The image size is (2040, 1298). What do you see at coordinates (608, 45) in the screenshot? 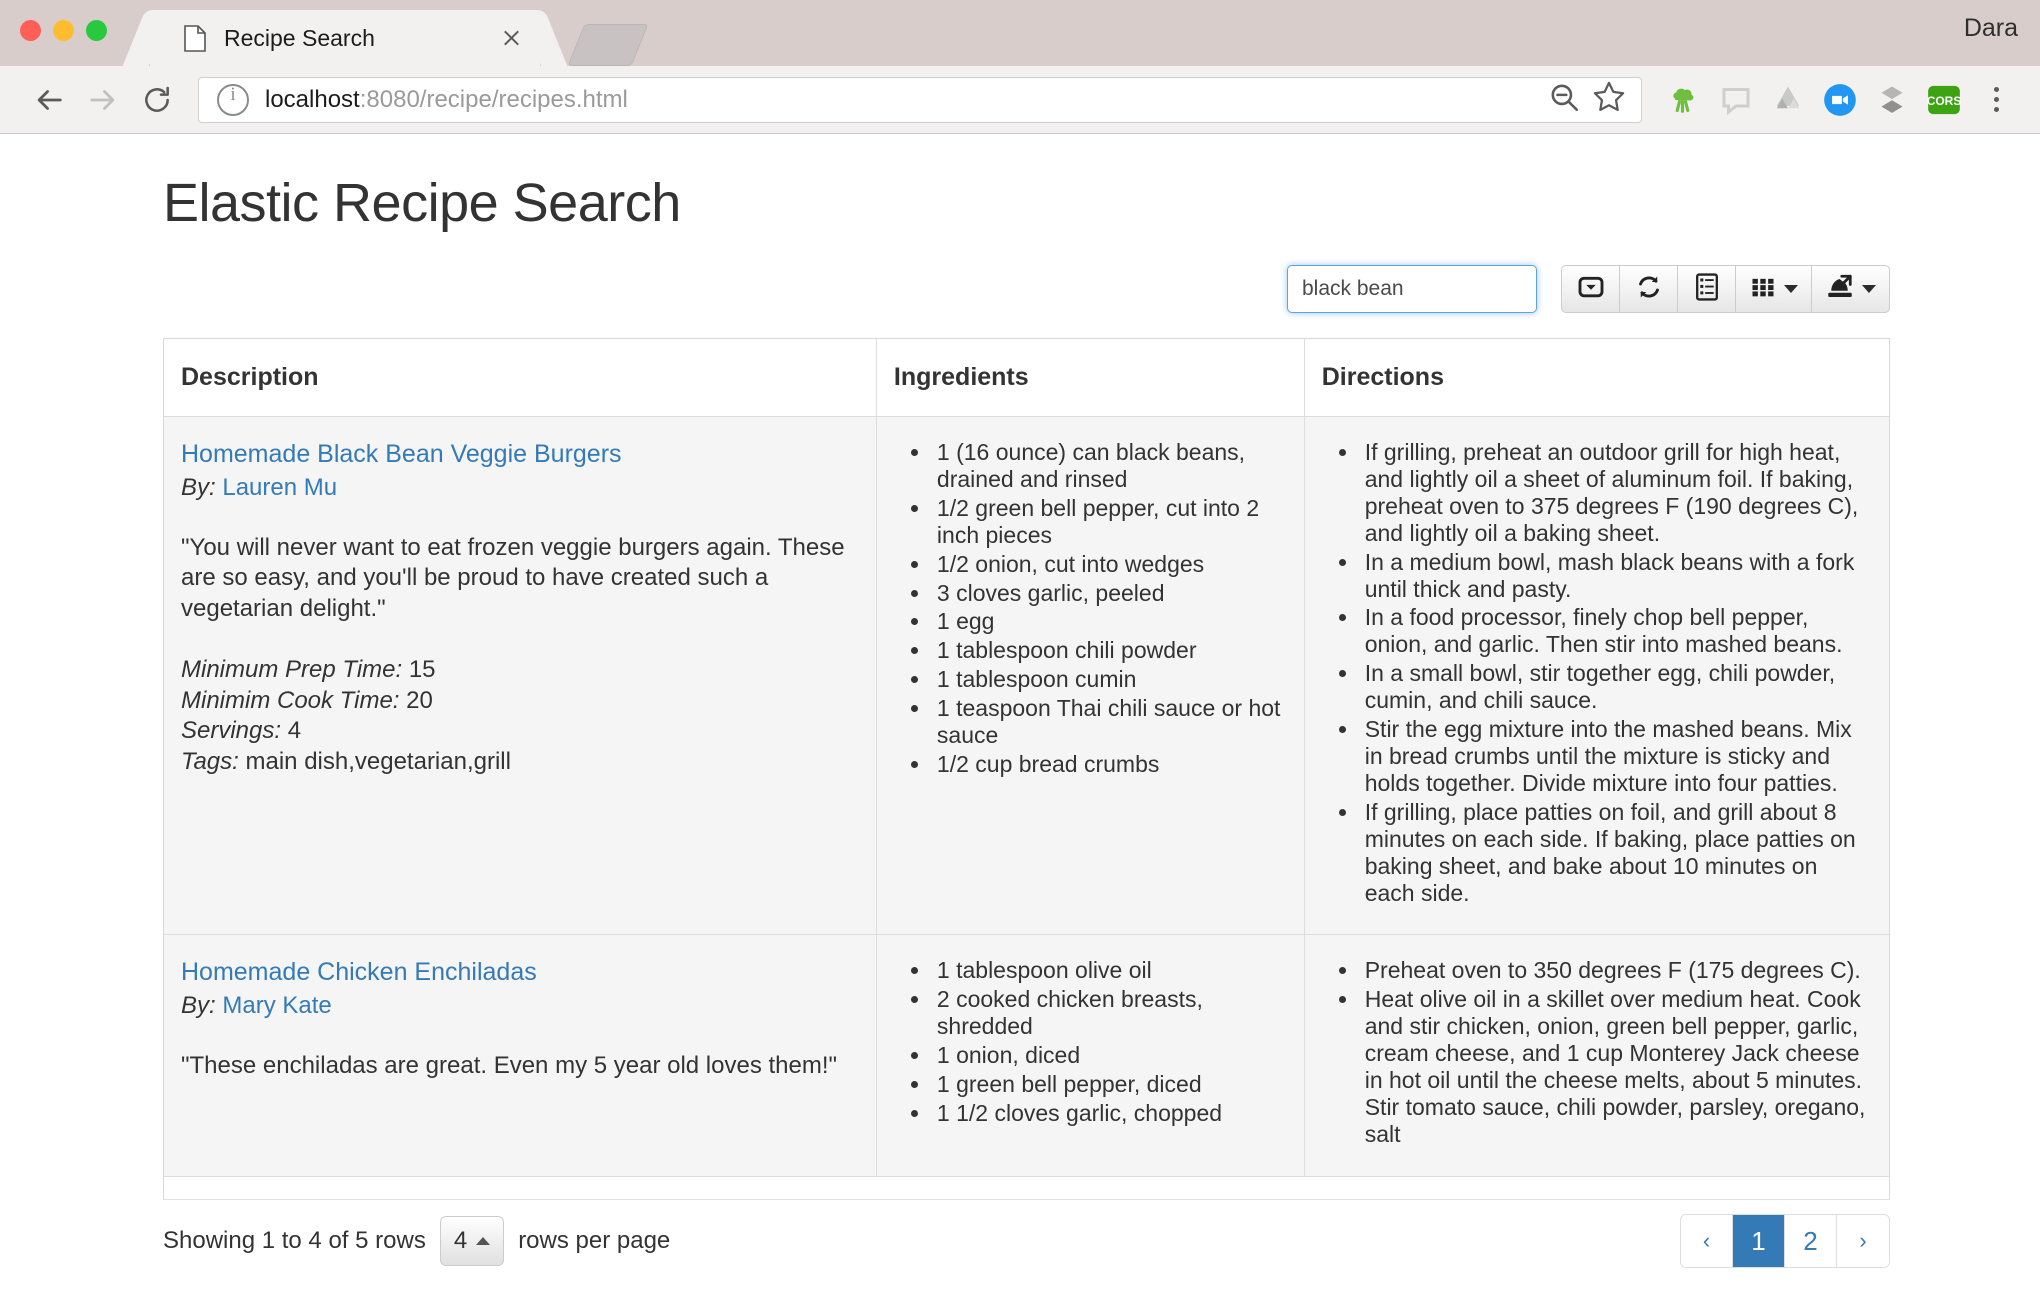
I see `new-tab-placeholder` at bounding box center [608, 45].